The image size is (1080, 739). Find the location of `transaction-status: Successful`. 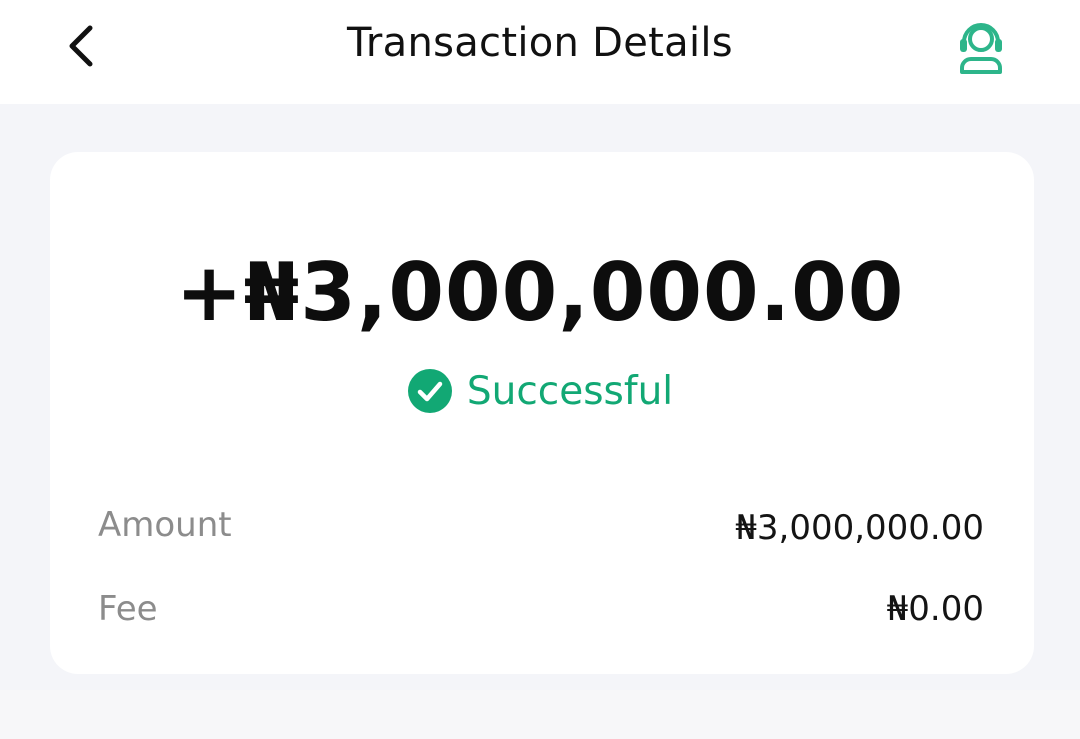

transaction-status: Successful is located at coordinates (540, 391).